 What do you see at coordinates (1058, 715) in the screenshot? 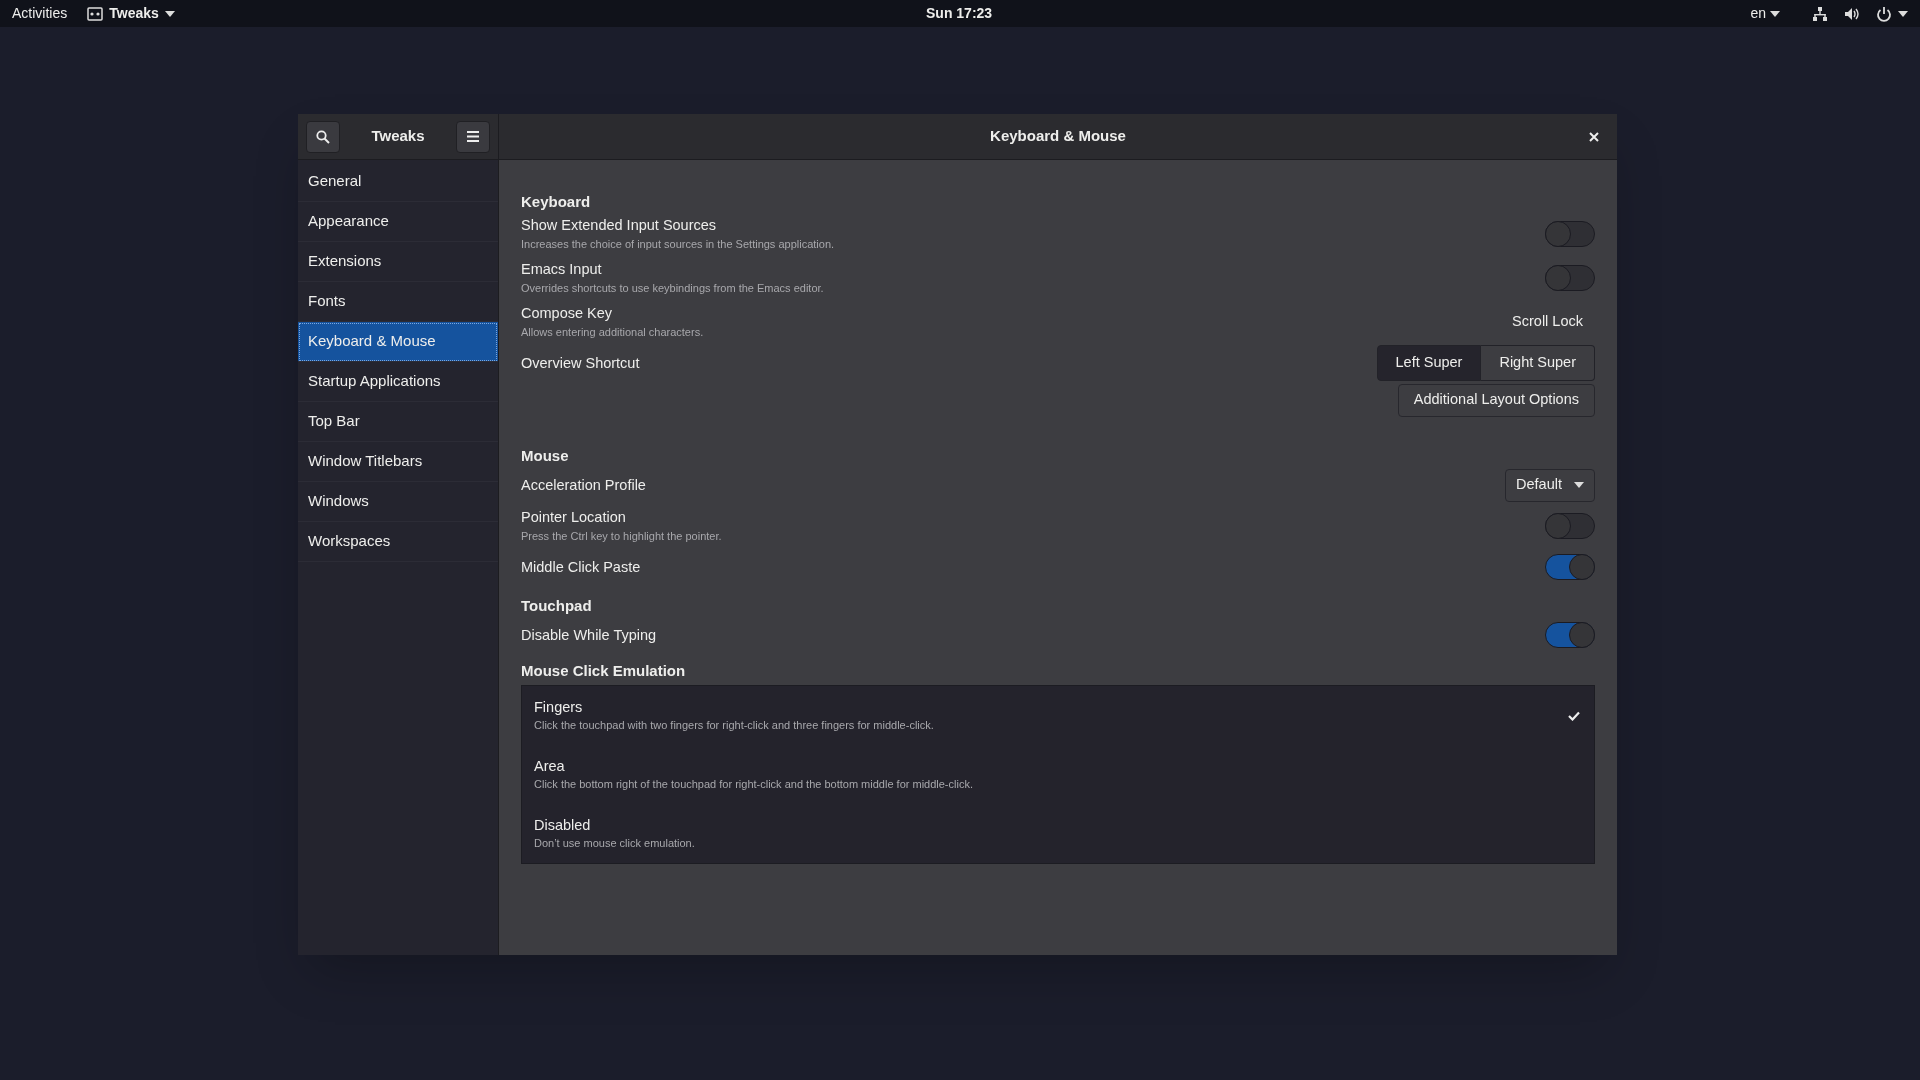
I see `list-row: Fingers Click the touchpad with two fingers for right-click and three fingers for middle-click.` at bounding box center [1058, 715].